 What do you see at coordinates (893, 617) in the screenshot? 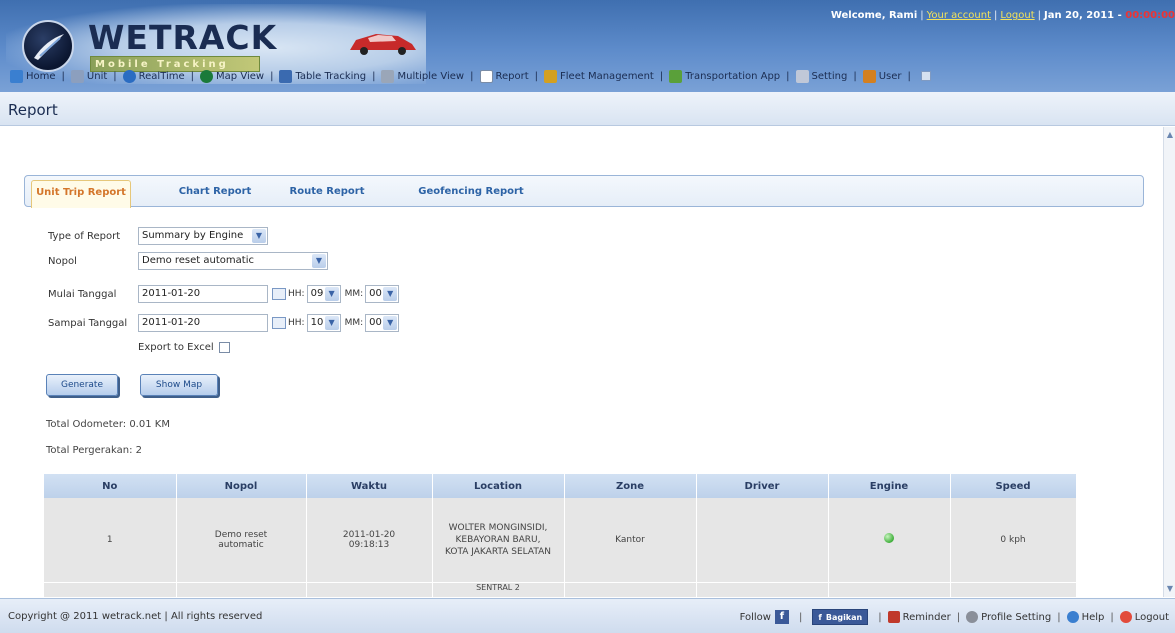
I see `reminder-icon` at bounding box center [893, 617].